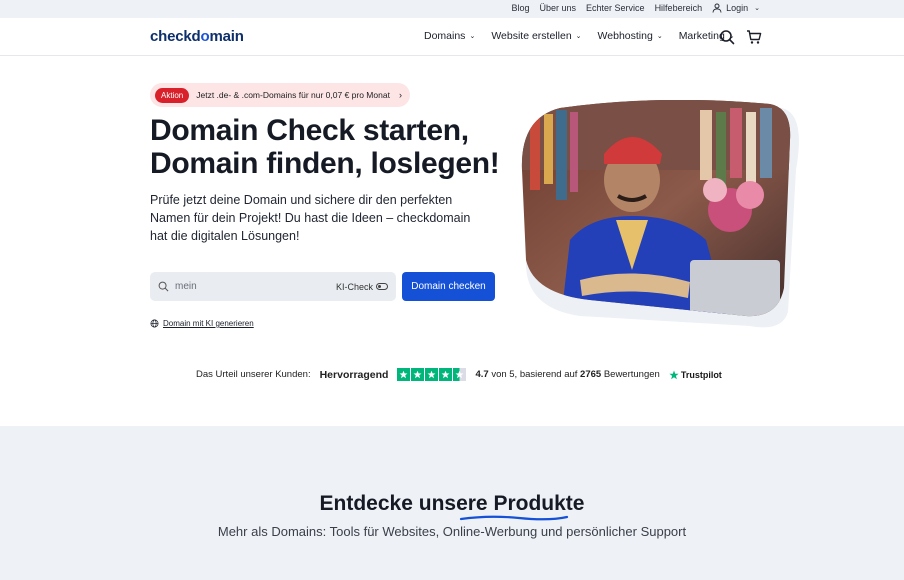 The width and height of the screenshot is (904, 580). What do you see at coordinates (660, 214) in the screenshot?
I see `hero-photo` at bounding box center [660, 214].